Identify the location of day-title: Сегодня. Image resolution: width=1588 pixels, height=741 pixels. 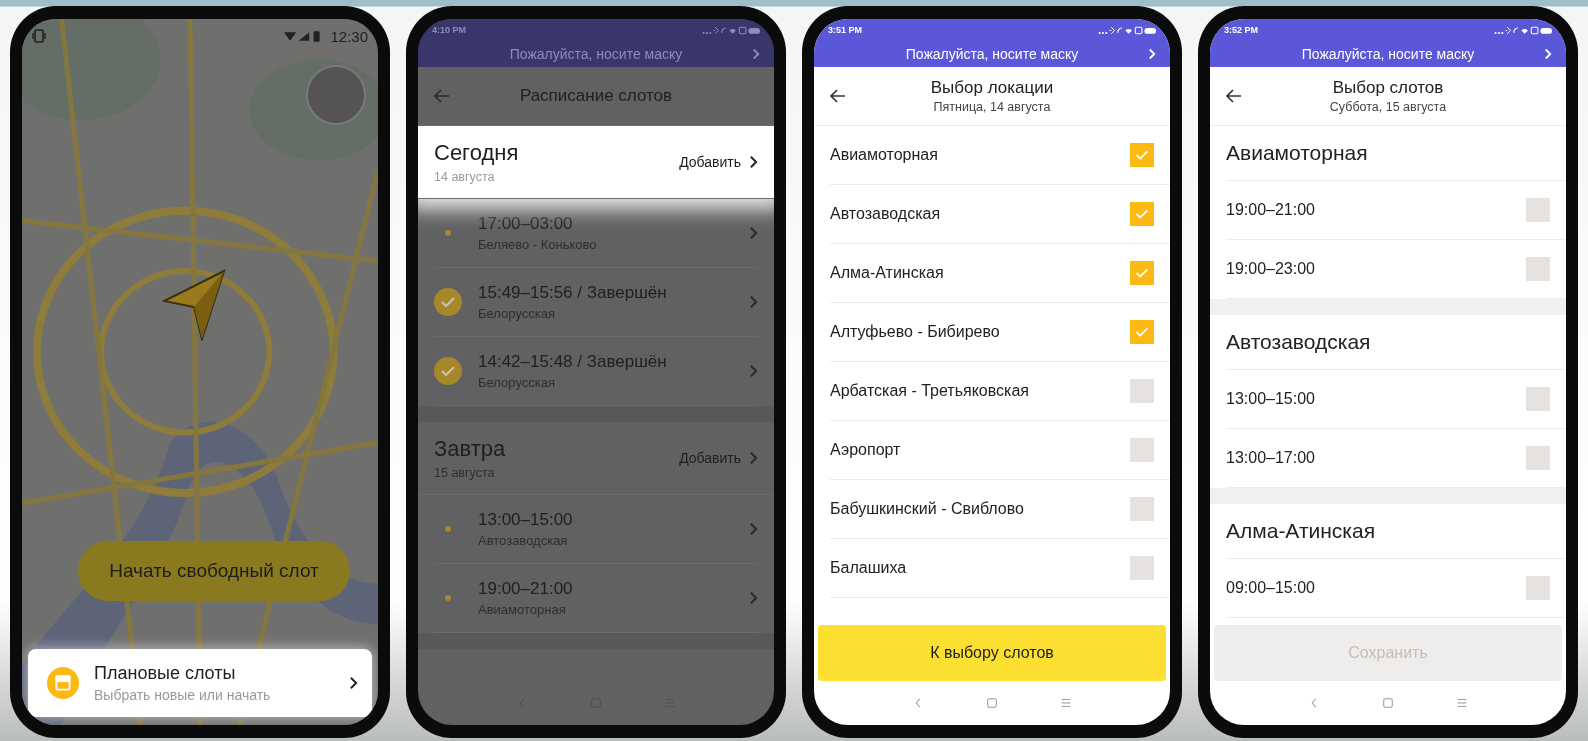
(477, 153).